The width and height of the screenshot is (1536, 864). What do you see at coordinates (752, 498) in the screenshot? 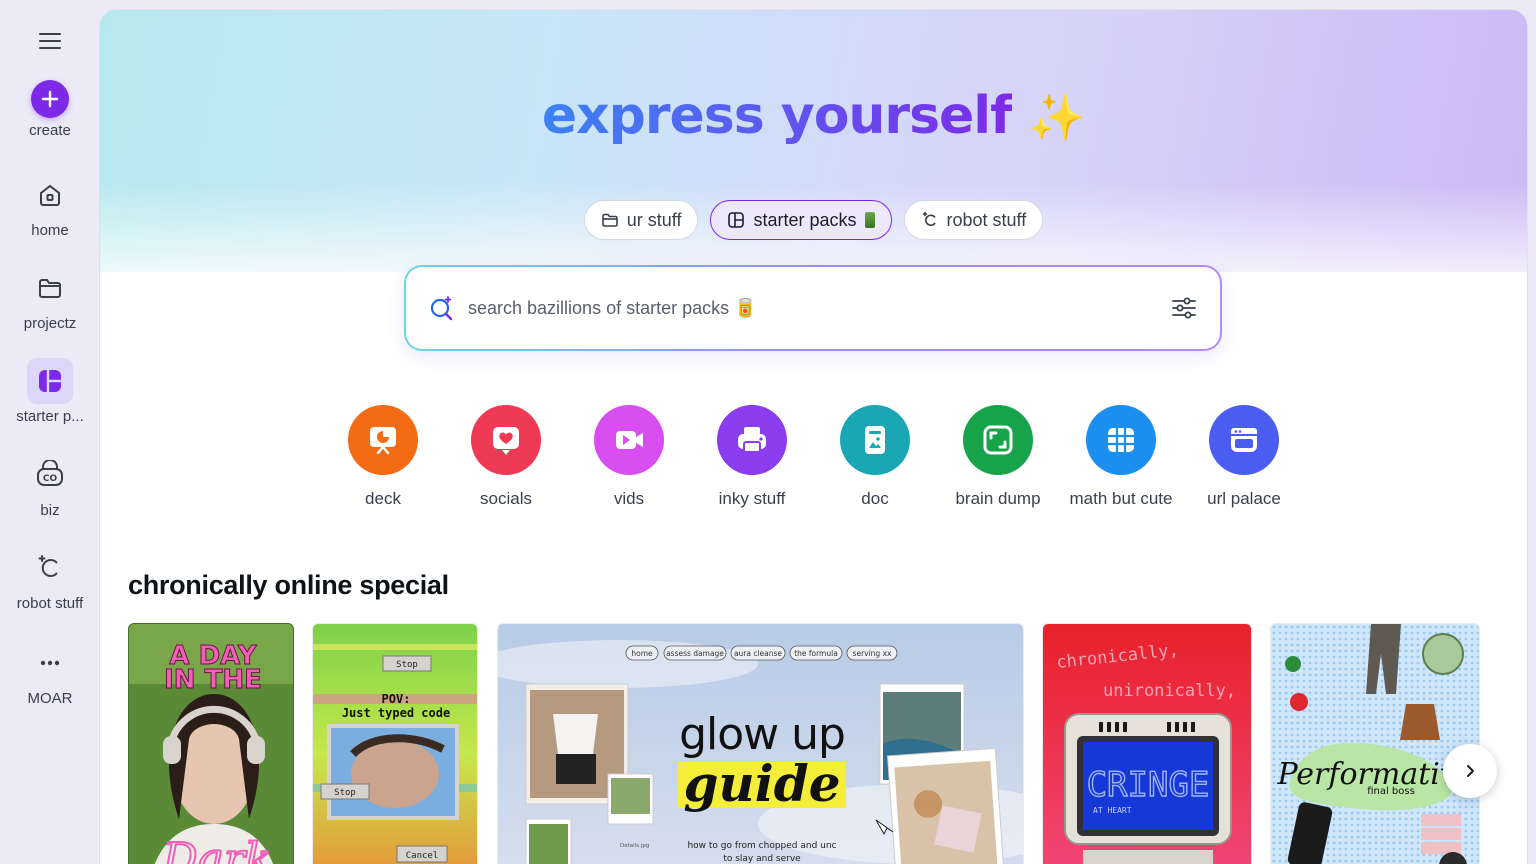
I see `shortcut-label: inky stuff` at bounding box center [752, 498].